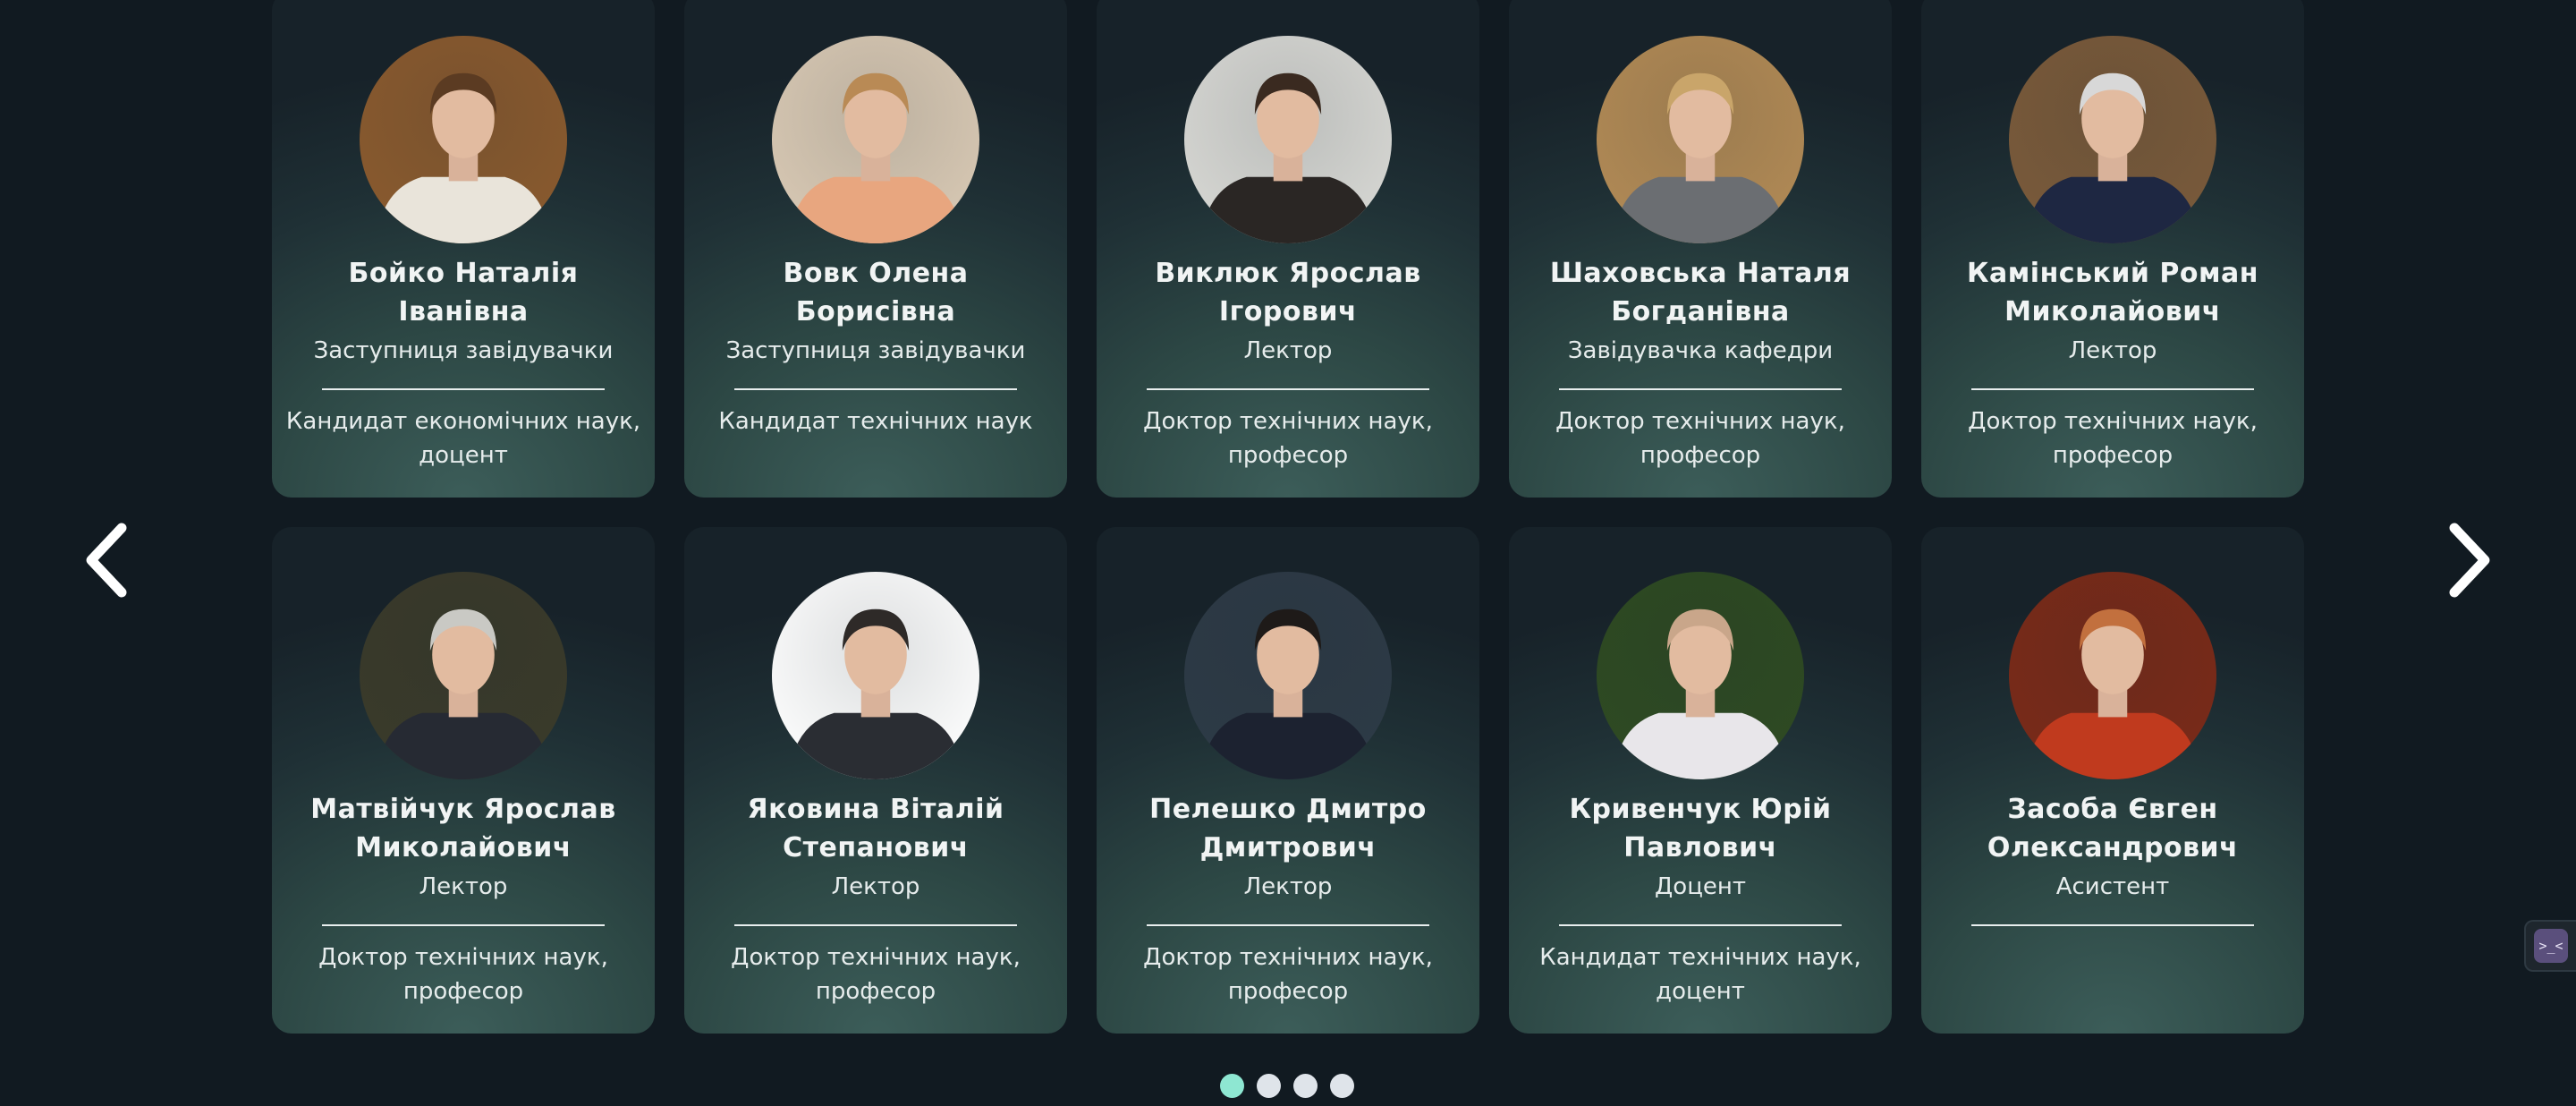 This screenshot has width=2576, height=1106. What do you see at coordinates (1287, 1086) in the screenshot?
I see `carousel-pagination` at bounding box center [1287, 1086].